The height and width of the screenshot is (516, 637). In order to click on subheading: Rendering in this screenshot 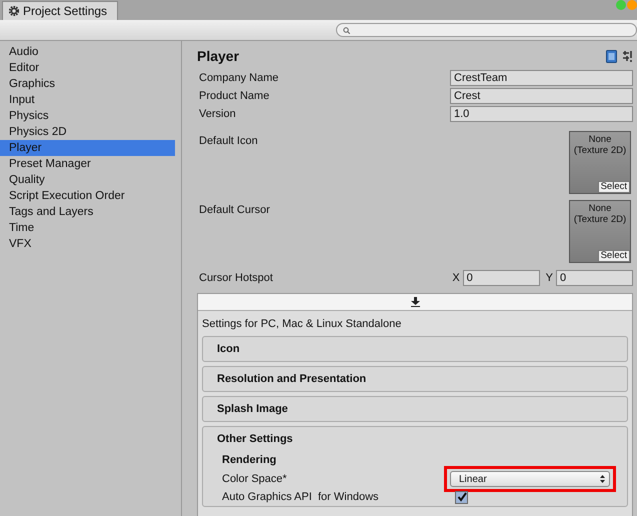, I will do `click(249, 460)`.